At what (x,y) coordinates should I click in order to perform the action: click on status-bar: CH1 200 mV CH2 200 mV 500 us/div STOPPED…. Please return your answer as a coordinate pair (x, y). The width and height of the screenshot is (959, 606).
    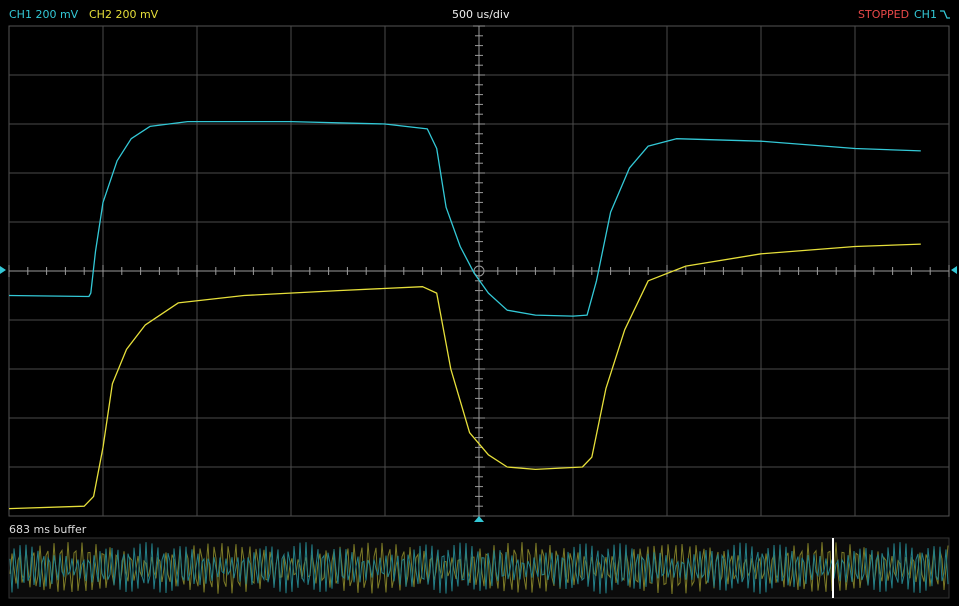
    Looking at the image, I should click on (479, 13).